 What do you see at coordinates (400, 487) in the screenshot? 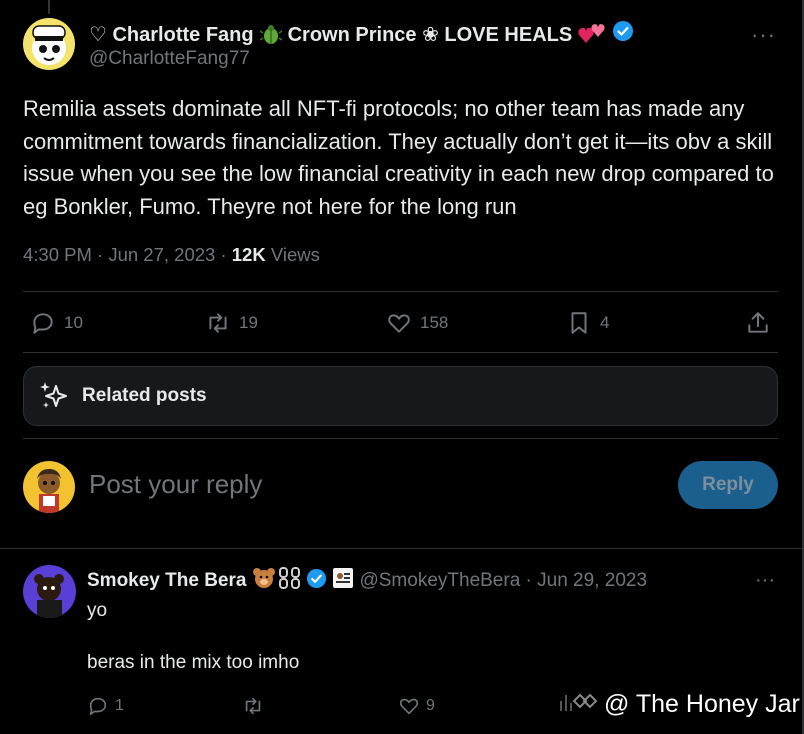
I see `reply-composer: Post your reply Reply` at bounding box center [400, 487].